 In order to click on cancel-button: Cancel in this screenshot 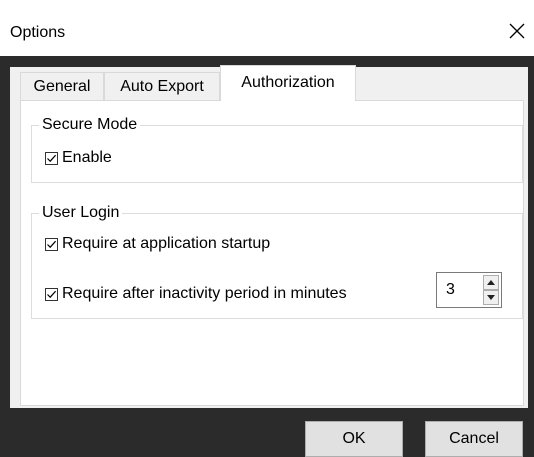, I will do `click(474, 439)`.